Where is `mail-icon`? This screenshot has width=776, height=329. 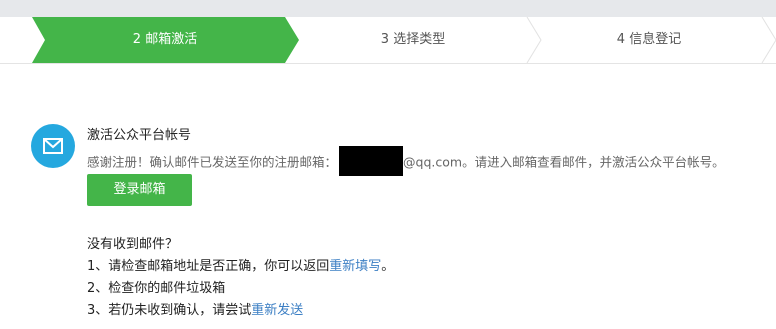
mail-icon is located at coordinates (53, 146).